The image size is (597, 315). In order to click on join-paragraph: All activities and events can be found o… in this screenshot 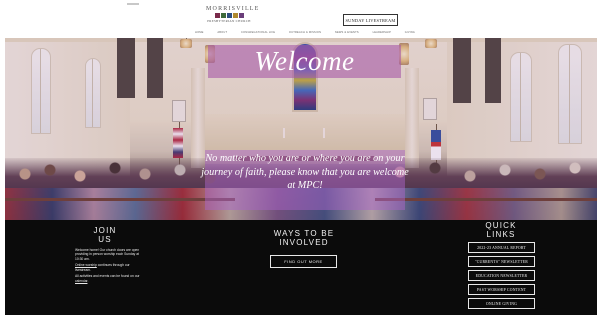, I will do `click(110, 278)`.